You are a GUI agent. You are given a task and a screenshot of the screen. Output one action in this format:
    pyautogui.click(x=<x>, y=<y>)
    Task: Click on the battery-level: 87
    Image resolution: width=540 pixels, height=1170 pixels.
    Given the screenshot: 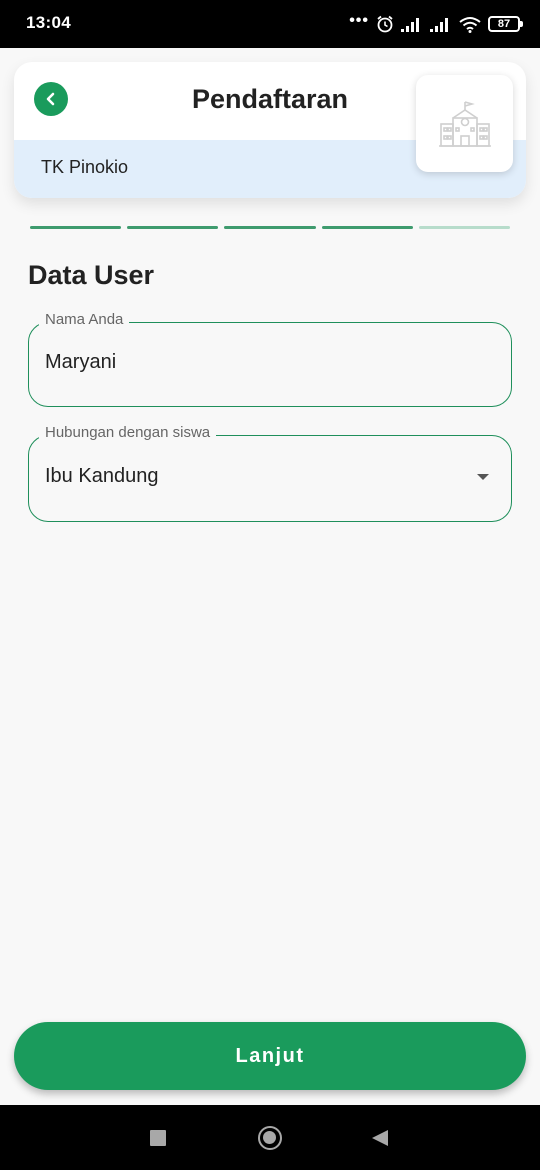 What is the action you would take?
    pyautogui.click(x=504, y=24)
    